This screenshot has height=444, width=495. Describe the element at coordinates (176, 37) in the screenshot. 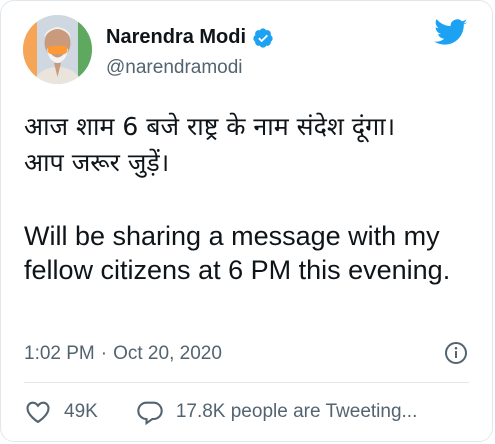

I see `author-display-name: Narendra Modi` at that location.